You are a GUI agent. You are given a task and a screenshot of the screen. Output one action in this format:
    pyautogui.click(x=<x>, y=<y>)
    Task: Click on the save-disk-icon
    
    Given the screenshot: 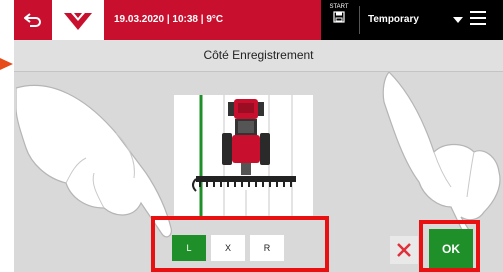 What is the action you would take?
    pyautogui.click(x=339, y=17)
    